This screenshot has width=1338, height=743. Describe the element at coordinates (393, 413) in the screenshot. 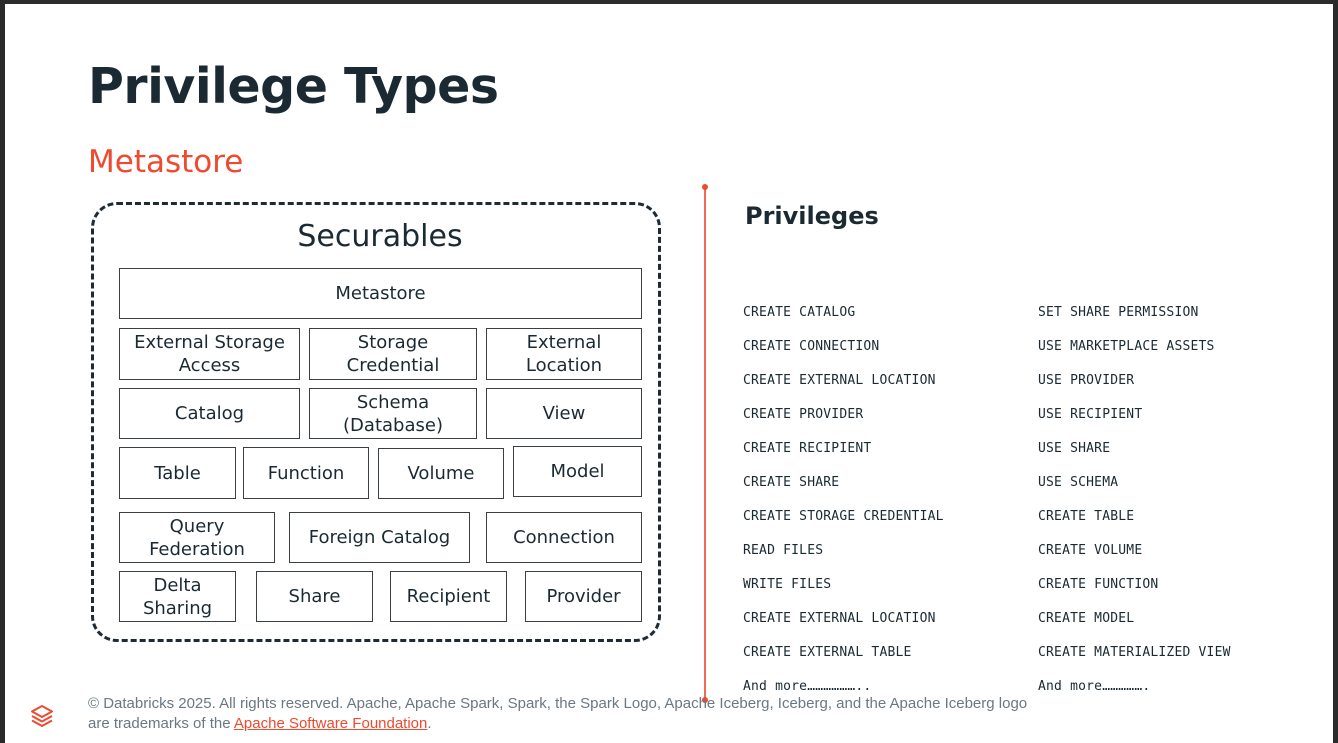

I see `securable-schema: Schema (Database)` at that location.